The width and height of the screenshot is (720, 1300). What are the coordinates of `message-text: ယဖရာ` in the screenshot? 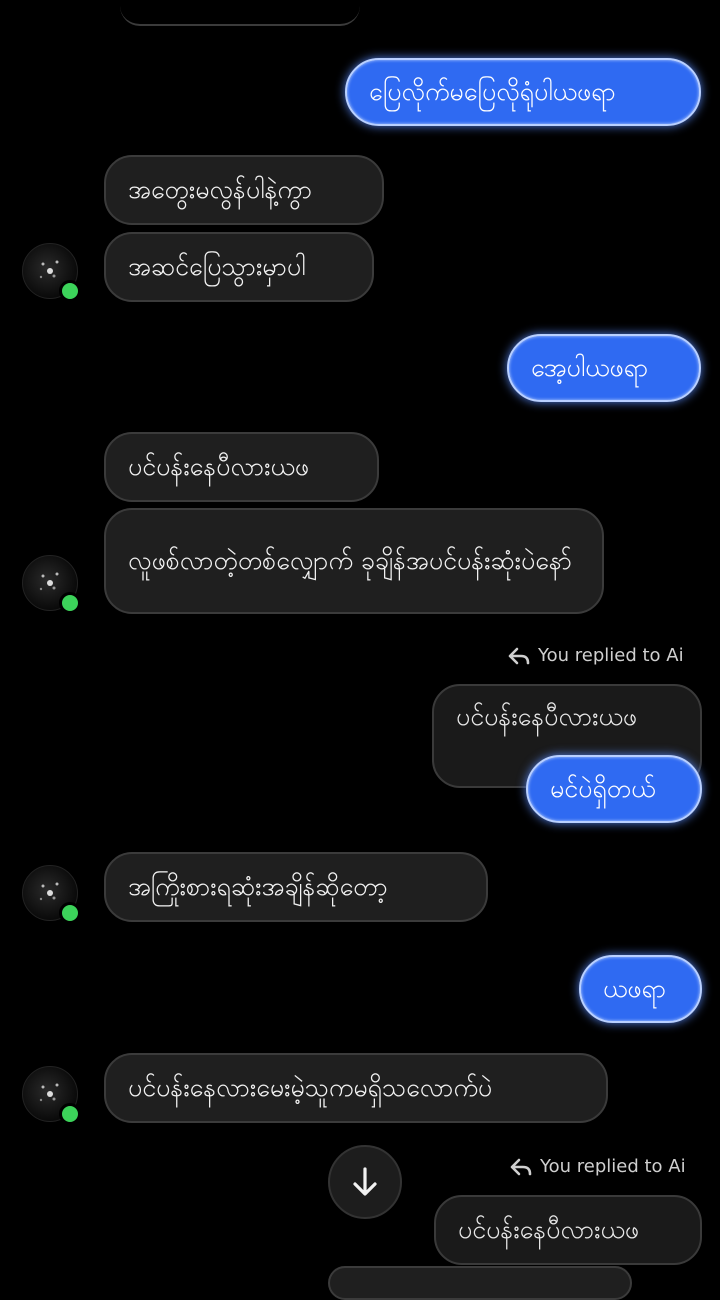 It's located at (635, 988).